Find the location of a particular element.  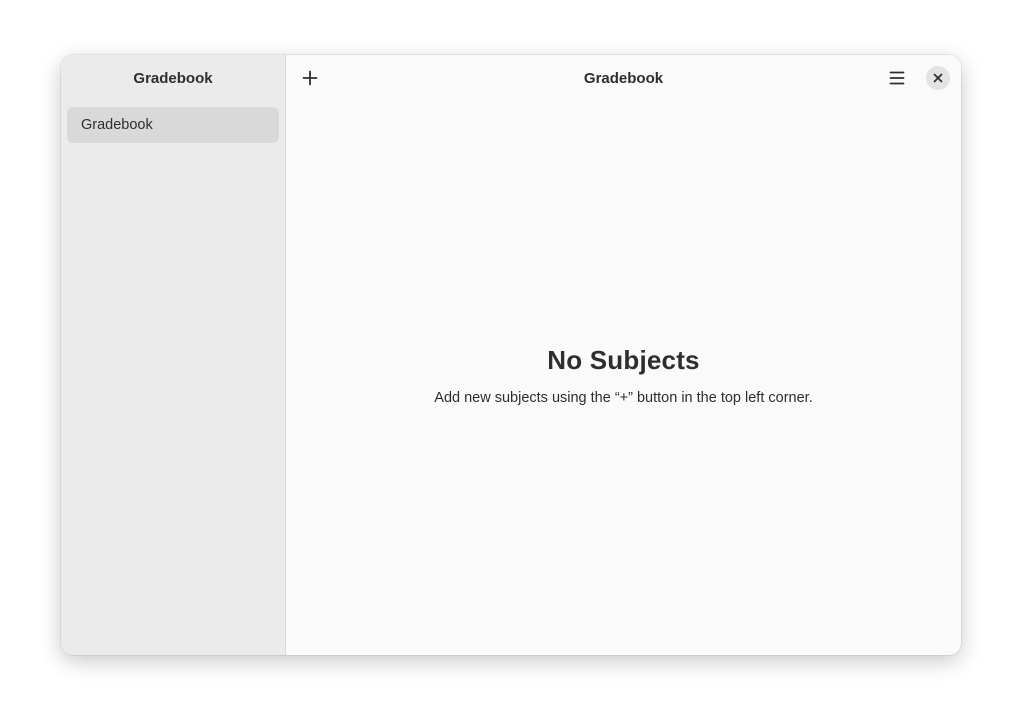

plus-icon is located at coordinates (310, 78).